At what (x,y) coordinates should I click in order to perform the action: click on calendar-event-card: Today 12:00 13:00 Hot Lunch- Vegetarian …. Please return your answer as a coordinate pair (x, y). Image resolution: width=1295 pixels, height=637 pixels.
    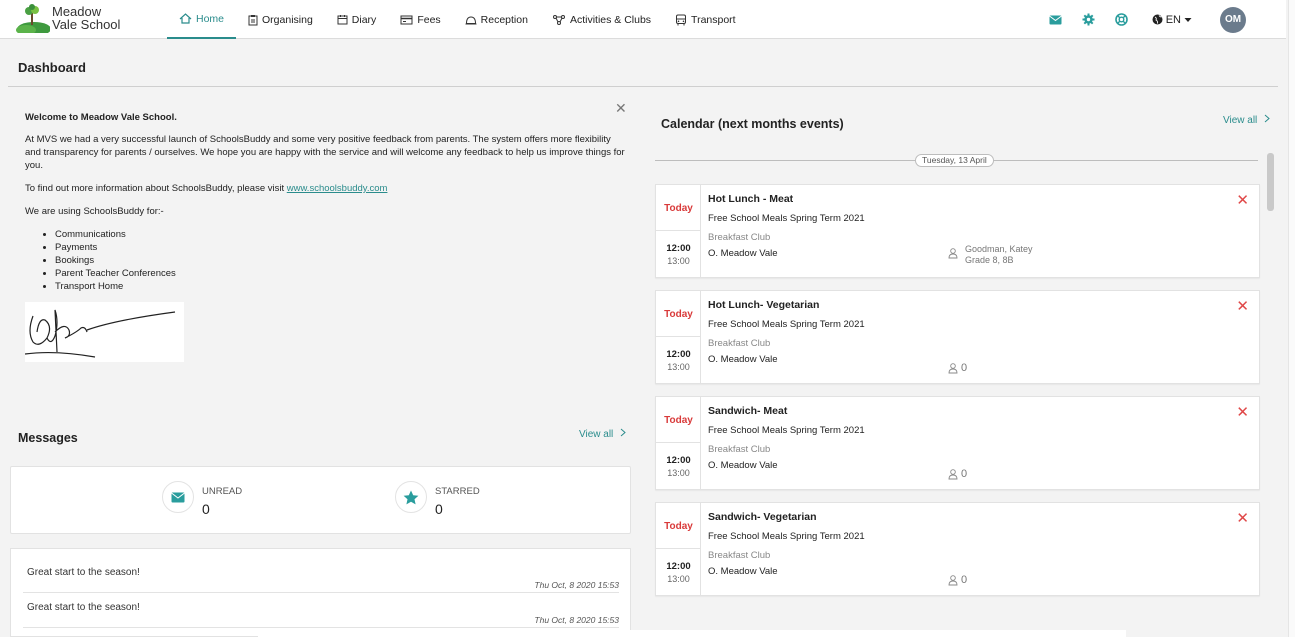
    Looking at the image, I should click on (957, 337).